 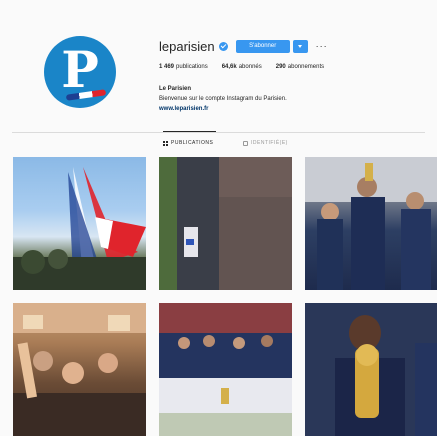 I want to click on tag-icon, so click(x=245, y=143).